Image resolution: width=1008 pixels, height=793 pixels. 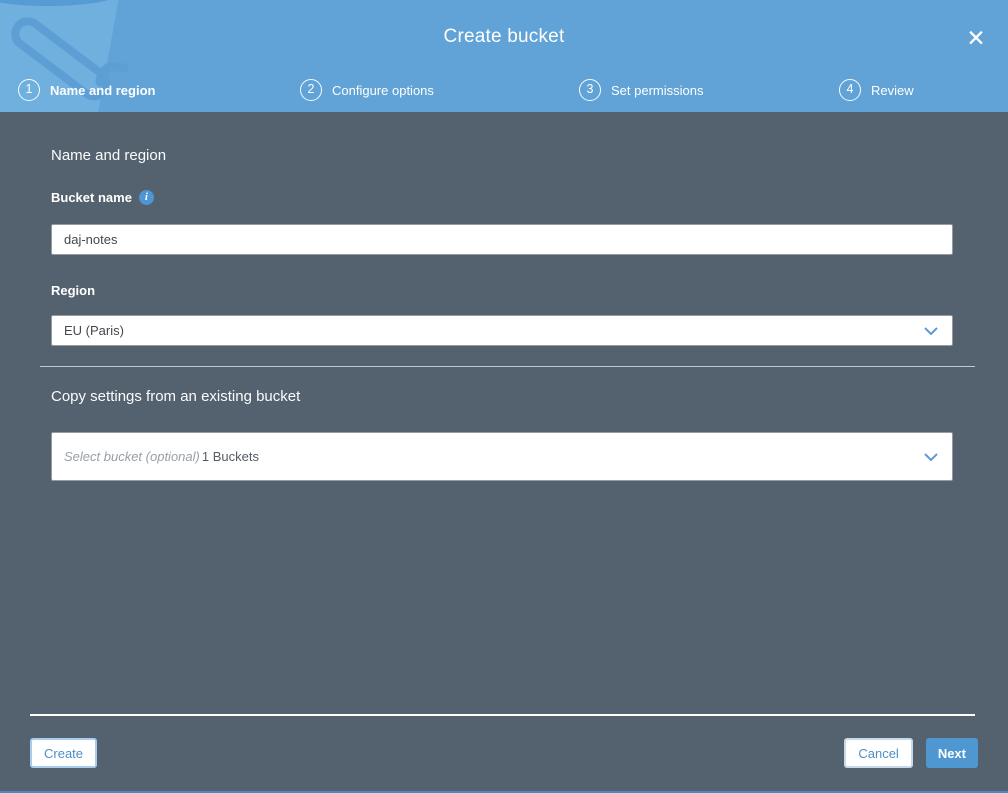 I want to click on region-label-text: Region, so click(x=73, y=290).